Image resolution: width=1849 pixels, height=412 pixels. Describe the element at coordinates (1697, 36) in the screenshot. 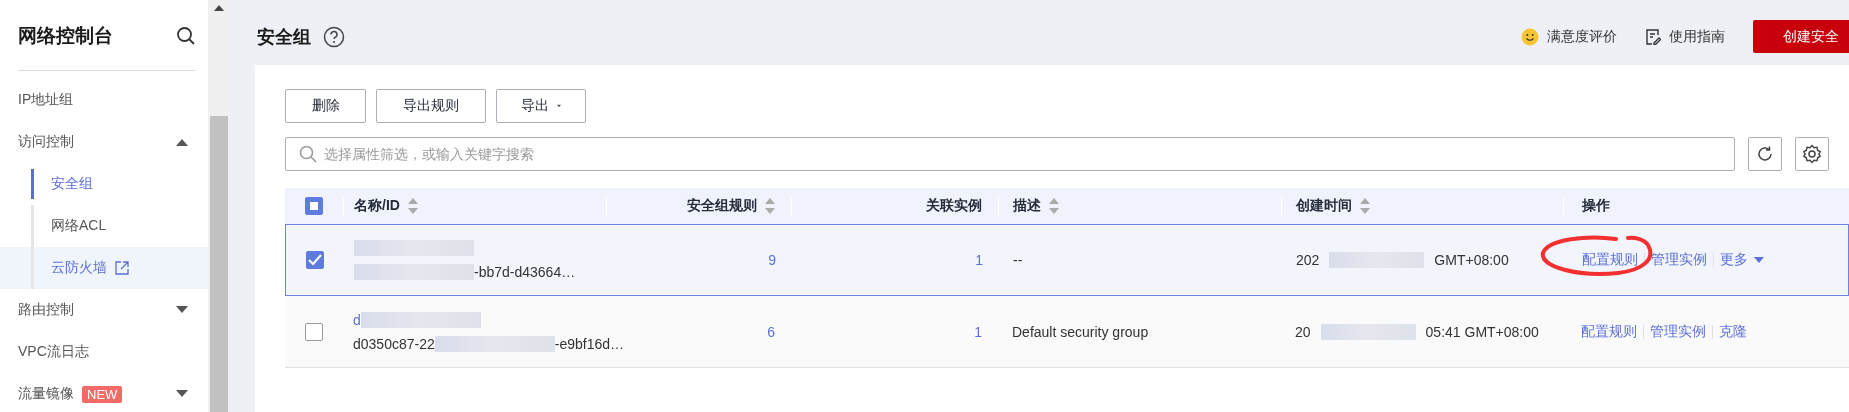

I see `header-link: 使用指南` at that location.